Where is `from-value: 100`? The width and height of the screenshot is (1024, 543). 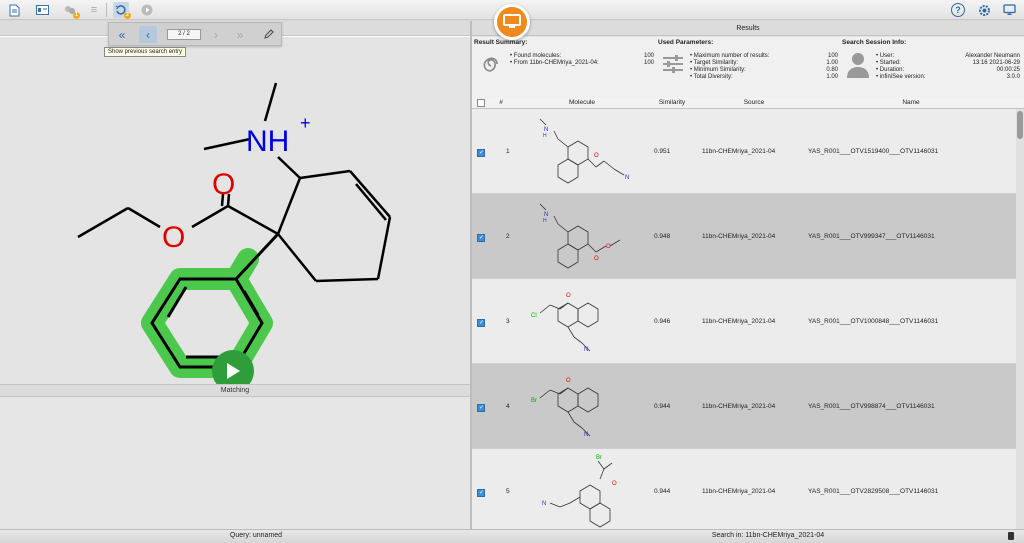
from-value: 100 is located at coordinates (648, 63).